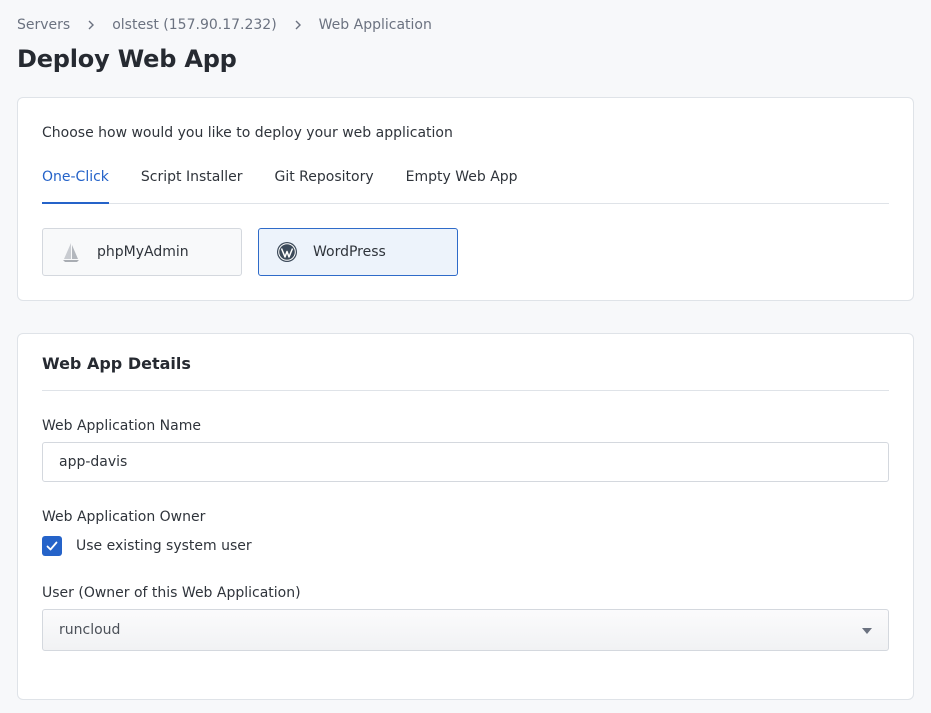  I want to click on breadcrumb-server-link: olstest (157.90.17.232), so click(194, 25).